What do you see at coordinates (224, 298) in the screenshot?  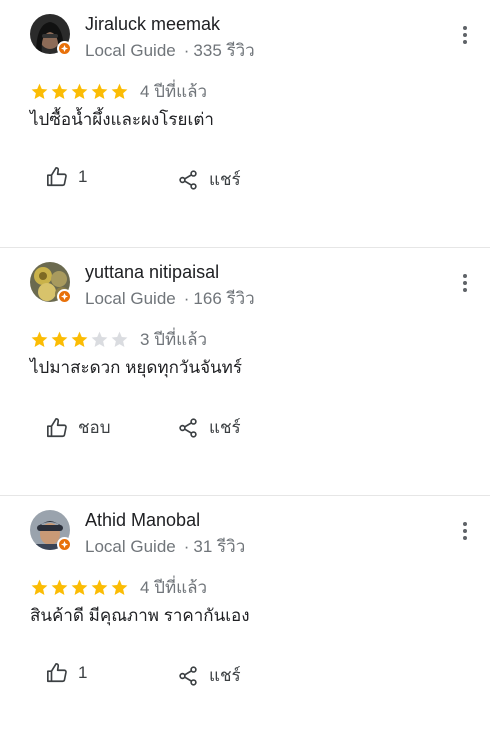 I see `review-count: 166 รีวิว` at bounding box center [224, 298].